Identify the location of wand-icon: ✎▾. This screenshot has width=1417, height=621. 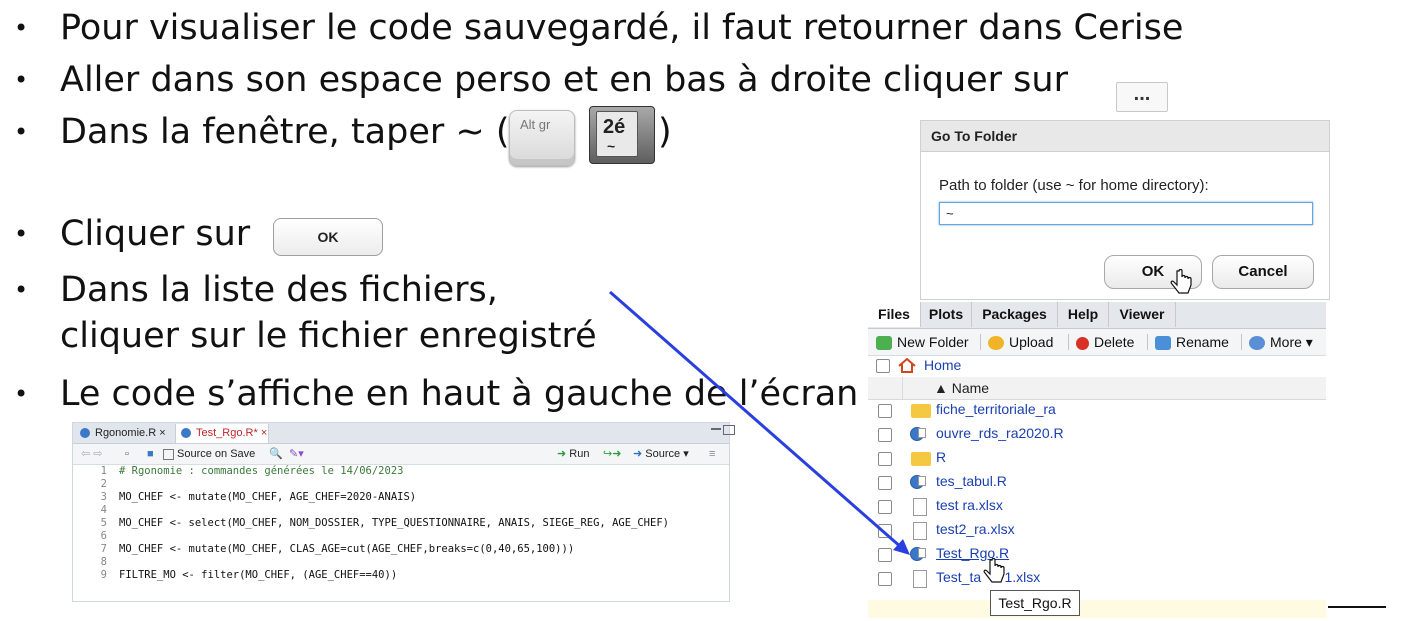
(296, 454).